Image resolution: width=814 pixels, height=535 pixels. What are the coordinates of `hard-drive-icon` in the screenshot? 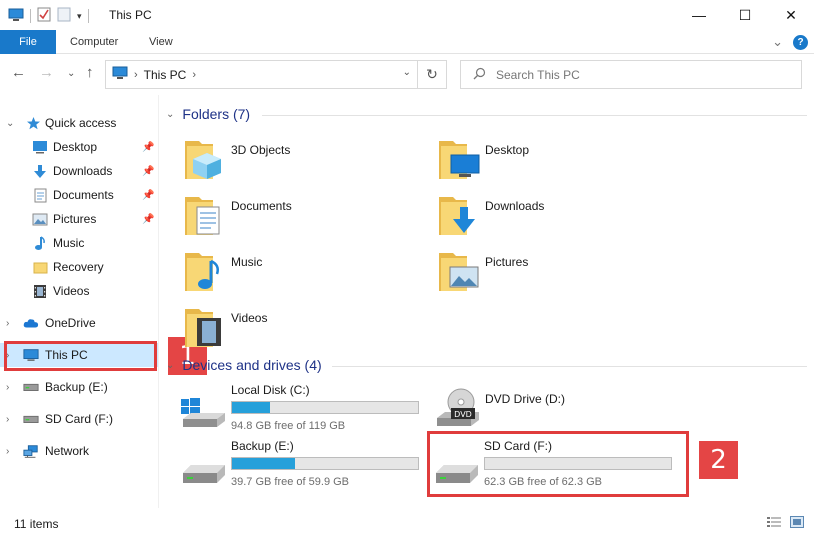 It's located at (203, 465).